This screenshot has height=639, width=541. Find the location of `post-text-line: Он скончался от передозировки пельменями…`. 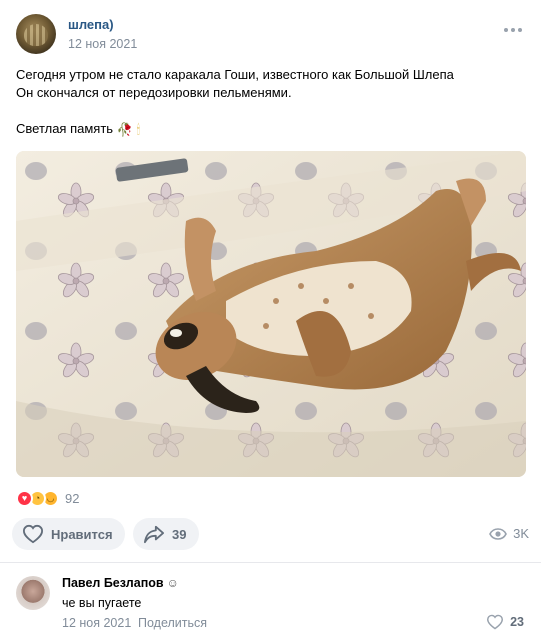

post-text-line: Он скончался от передозировки пельменями… is located at coordinates (154, 92).